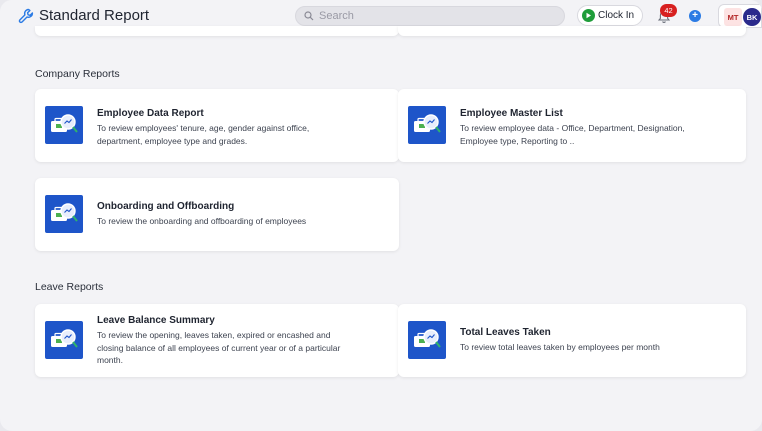 The width and height of the screenshot is (762, 431). Describe the element at coordinates (166, 206) in the screenshot. I see `card-title: Onboarding and Offboarding` at that location.